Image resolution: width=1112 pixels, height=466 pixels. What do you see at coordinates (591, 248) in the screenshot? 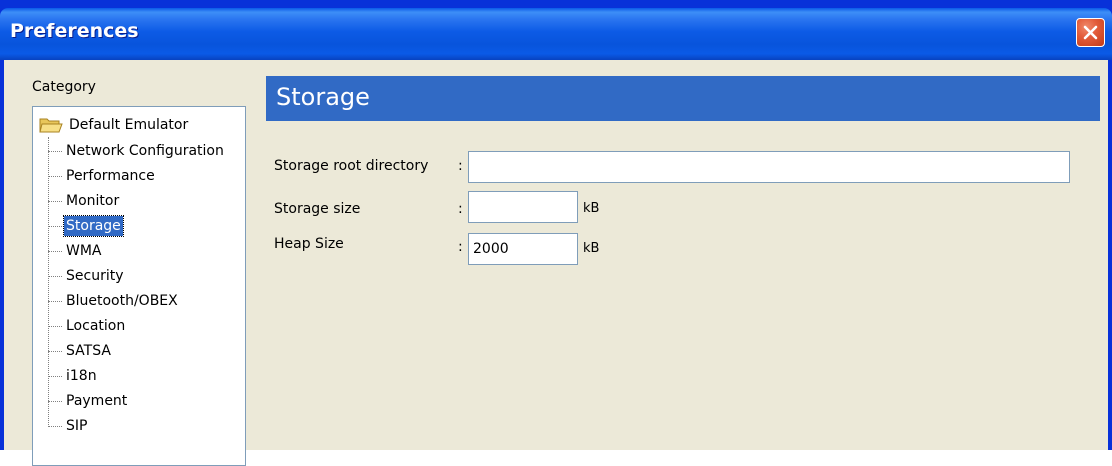
I see `heap-size-unit: kB` at bounding box center [591, 248].